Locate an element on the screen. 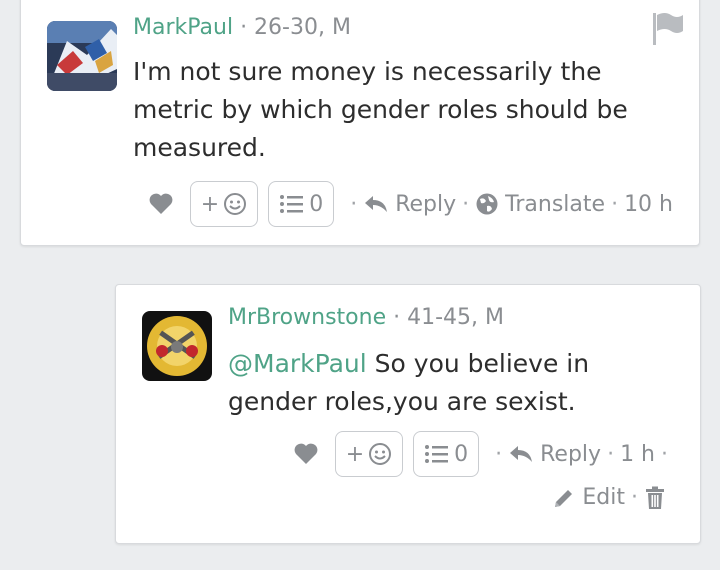 This screenshot has height=570, width=720. edit-row: Edit · is located at coordinates (612, 497).